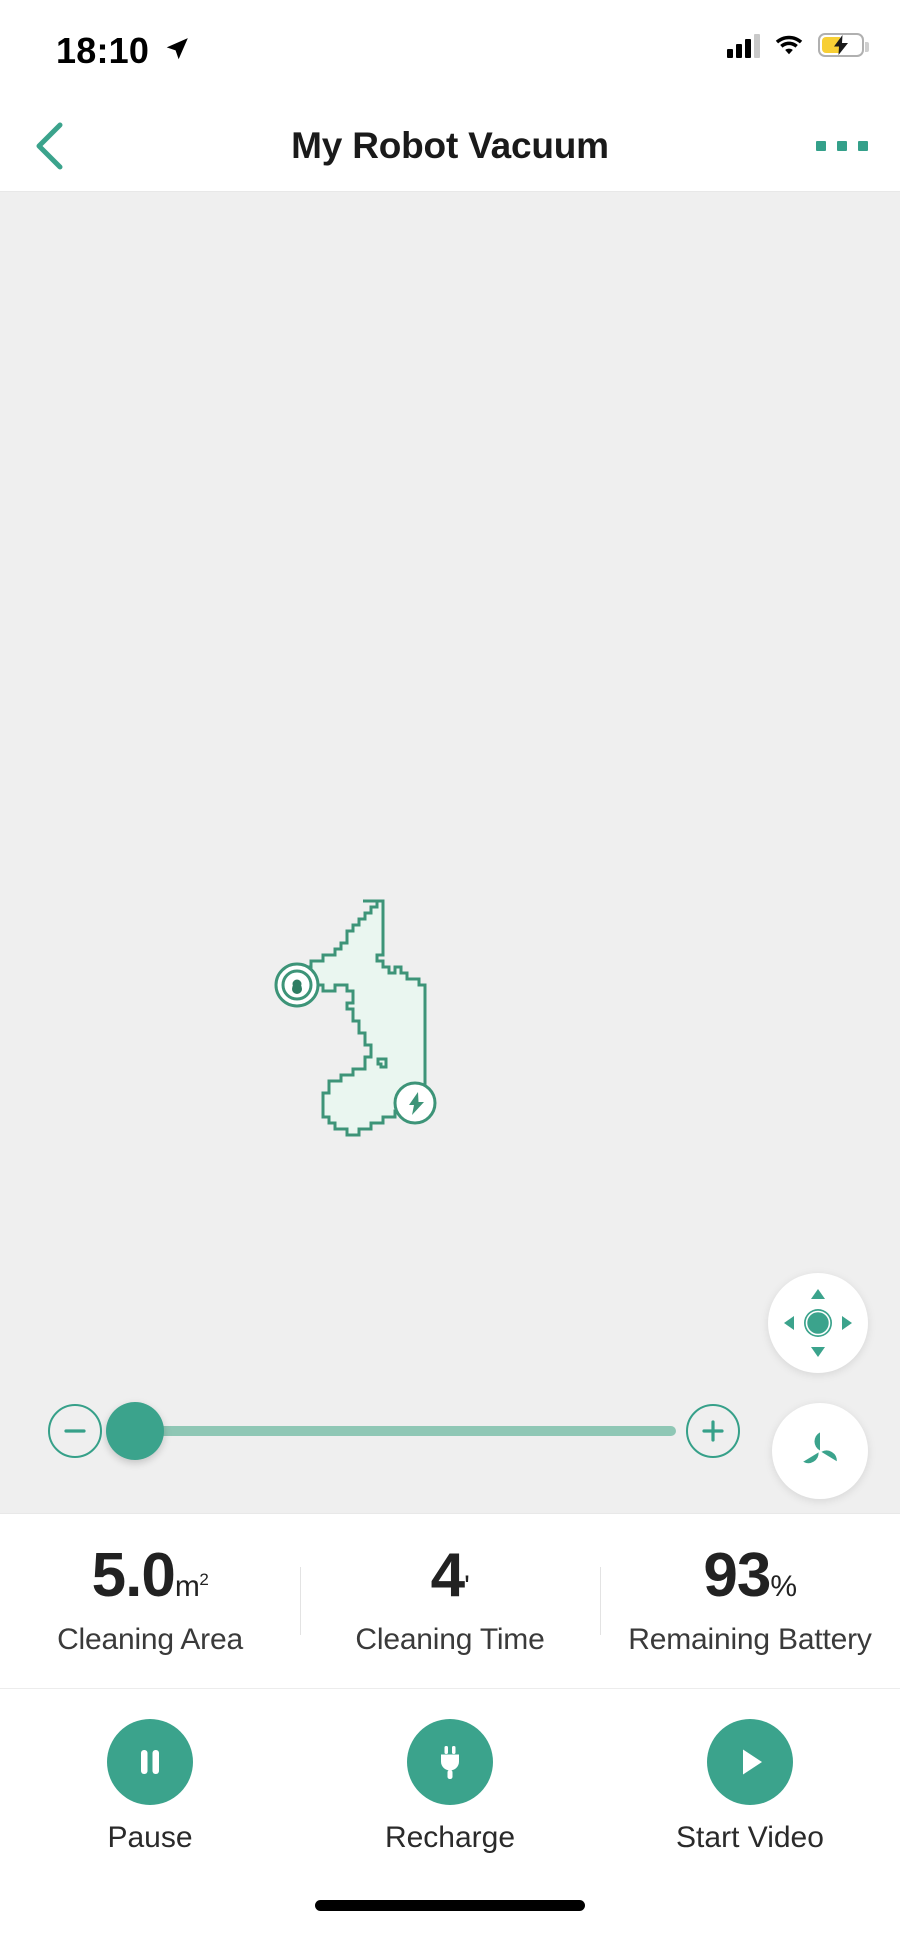 The height and width of the screenshot is (1948, 900). Describe the element at coordinates (467, 1586) in the screenshot. I see `stat-unit: '` at that location.